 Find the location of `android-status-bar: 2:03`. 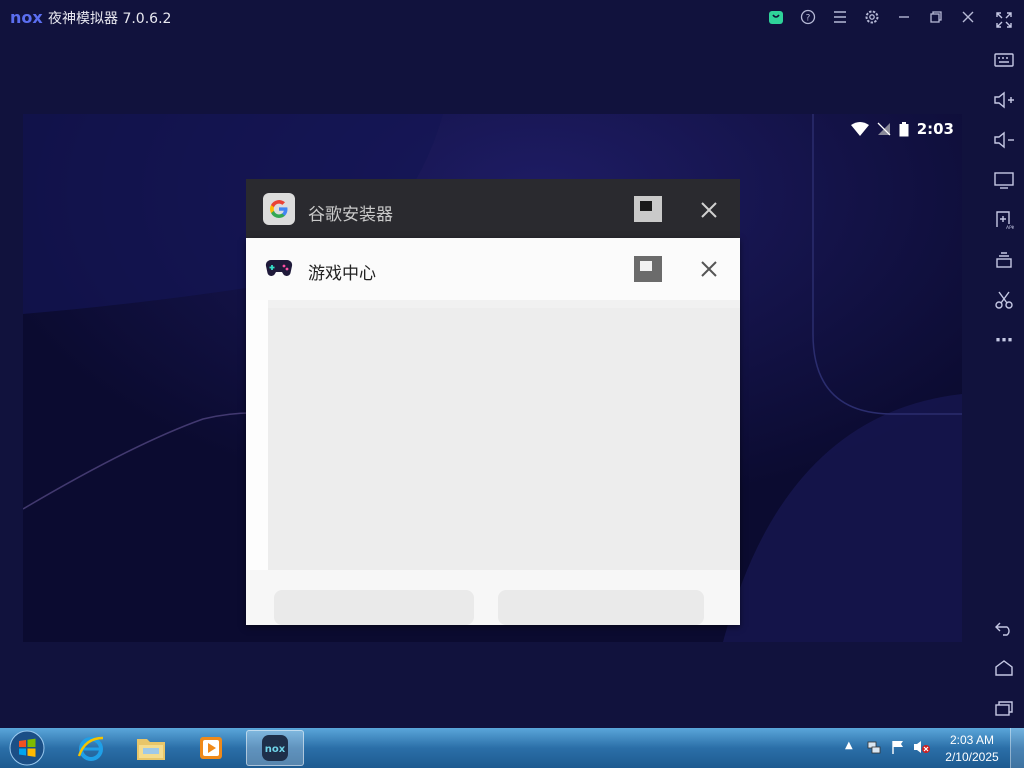

android-status-bar: 2:03 is located at coordinates (902, 129).